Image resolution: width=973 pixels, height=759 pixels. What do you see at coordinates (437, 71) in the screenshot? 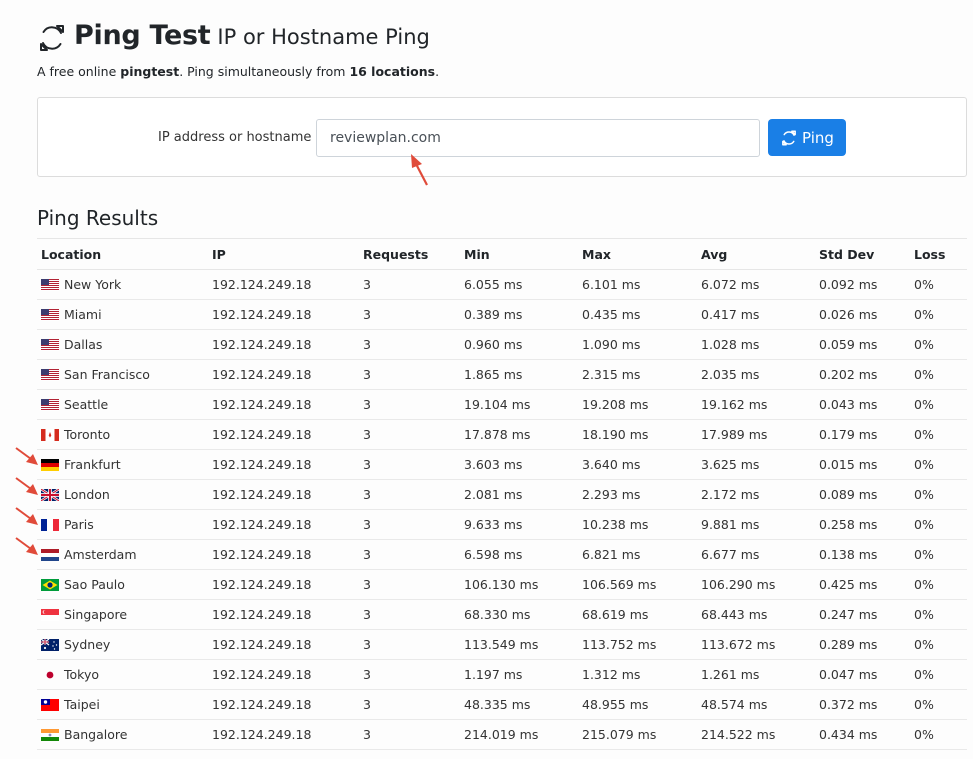
I see `tagline-text: .` at bounding box center [437, 71].